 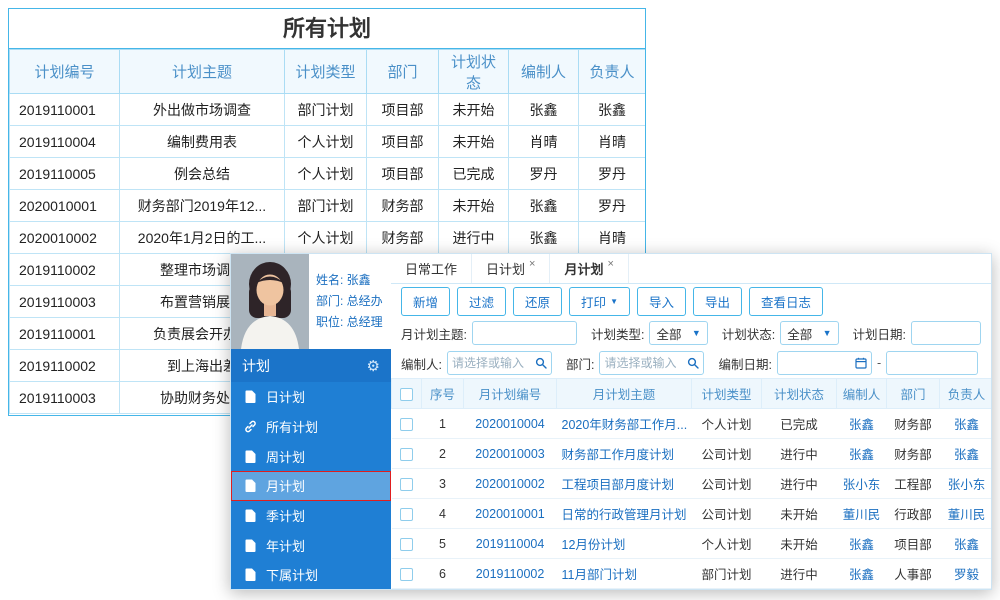 I want to click on table-row: 3 2020010002 工程项目部月度计划 公司计划 进行中 张小东 工程部 张小东, so click(x=691, y=483).